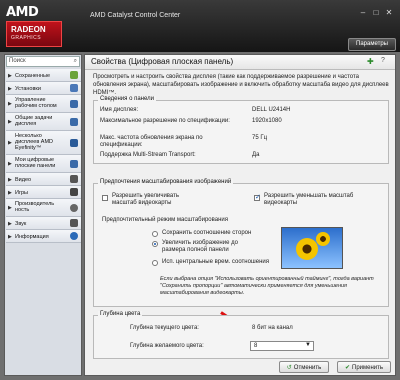 The width and height of the screenshot is (400, 380). What do you see at coordinates (74, 208) in the screenshot?
I see `gauge-icon` at bounding box center [74, 208].